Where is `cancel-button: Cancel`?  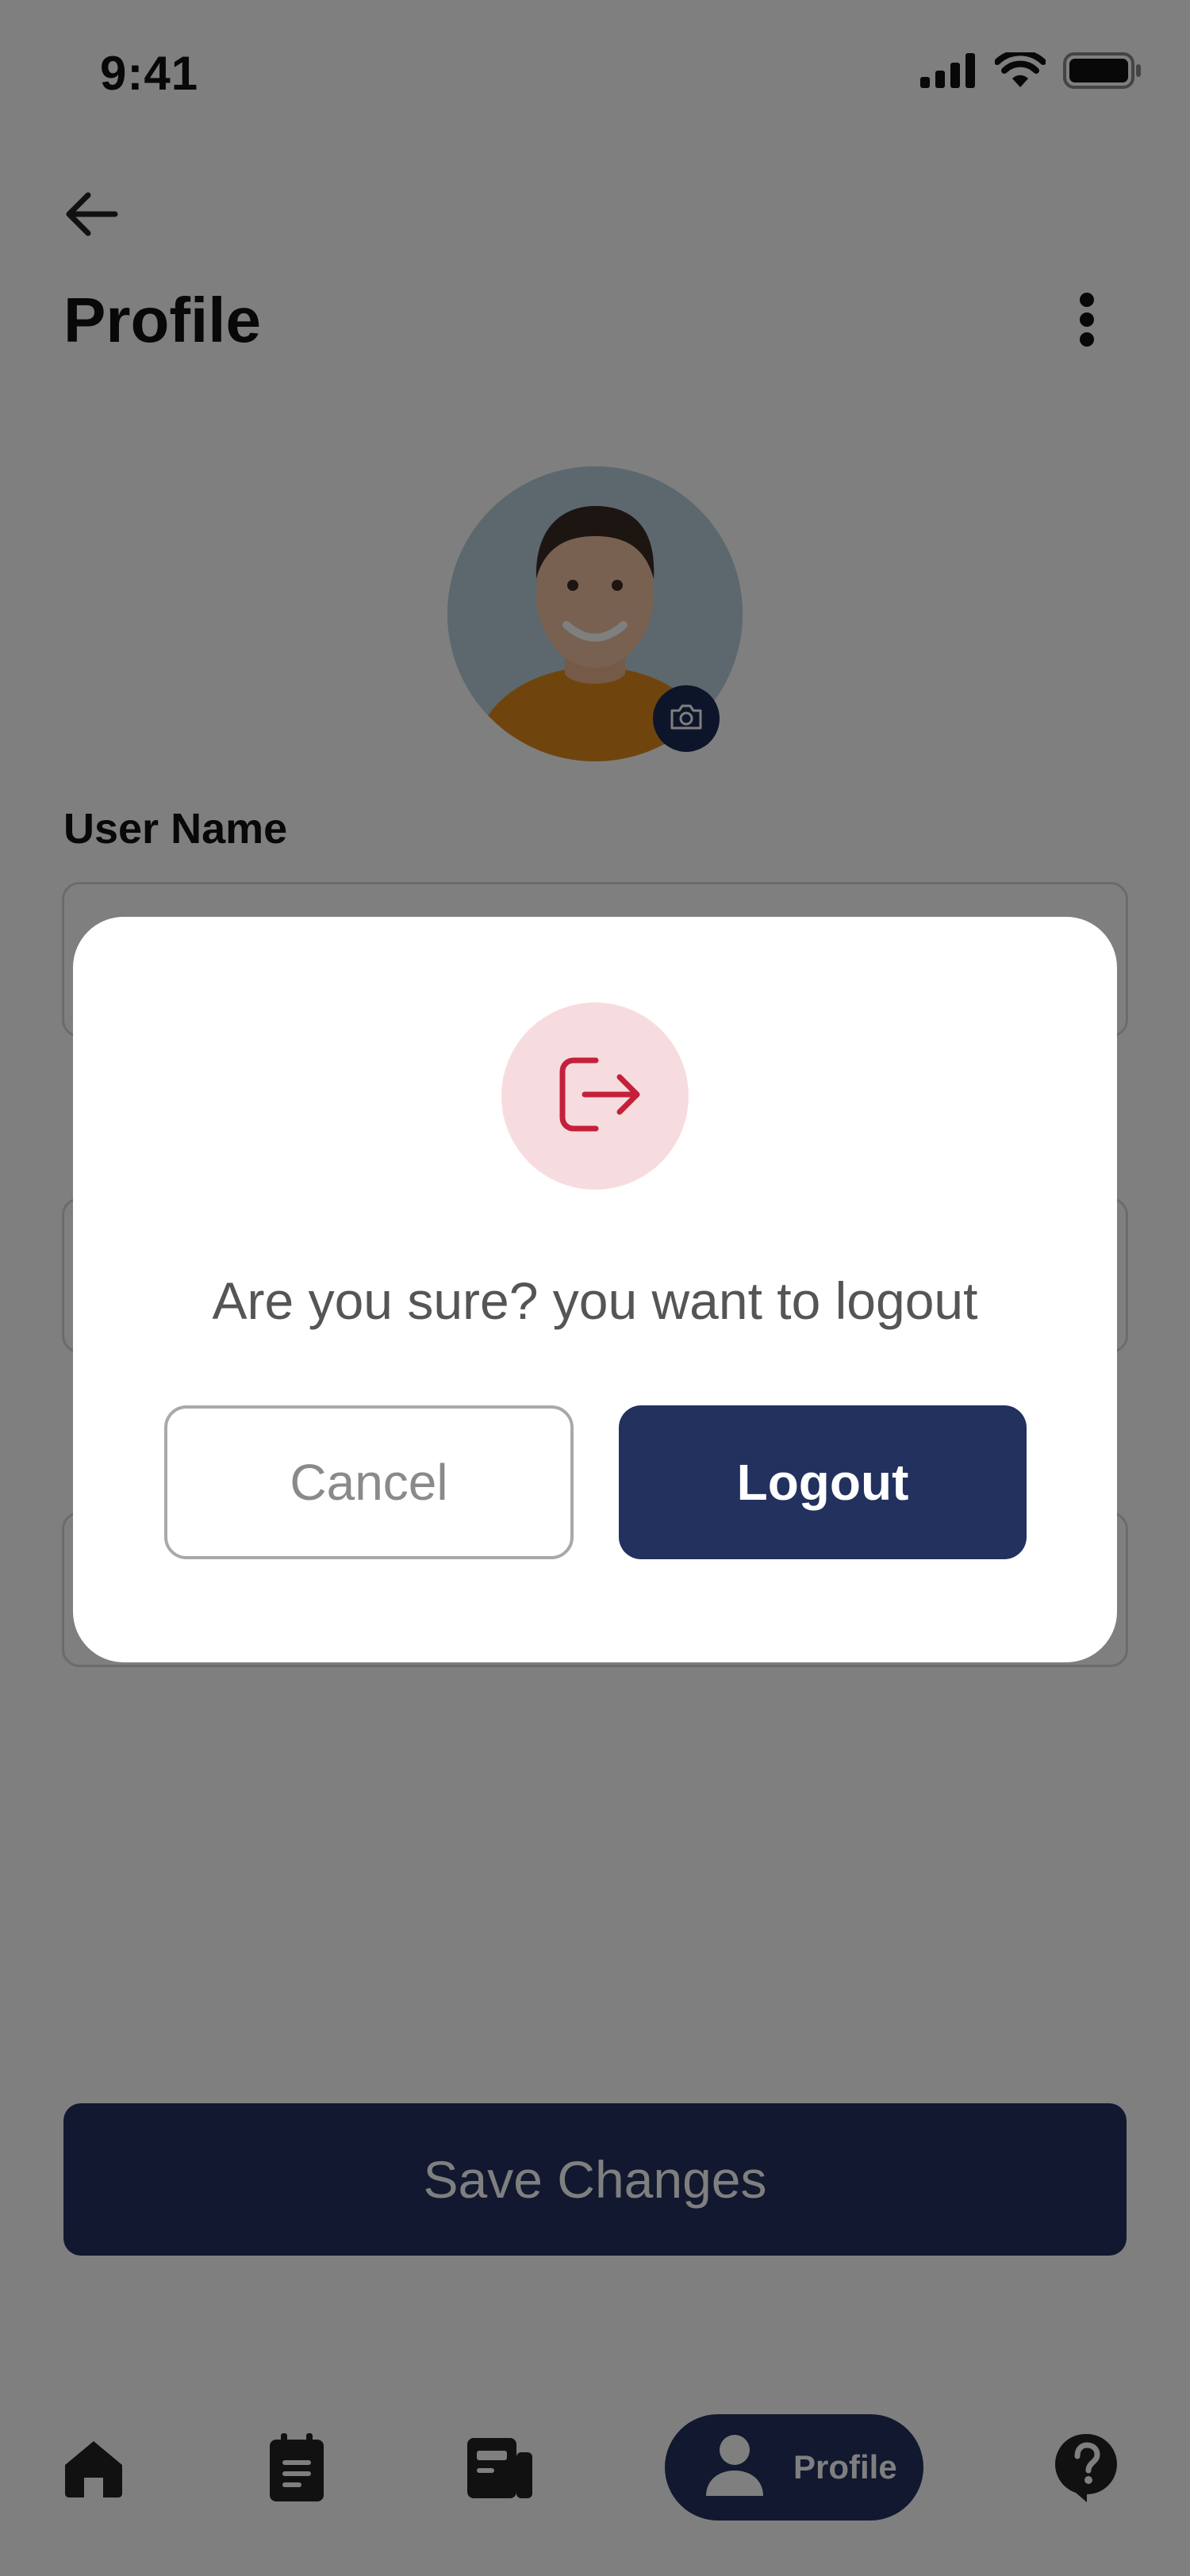
cancel-button: Cancel is located at coordinates (369, 1482).